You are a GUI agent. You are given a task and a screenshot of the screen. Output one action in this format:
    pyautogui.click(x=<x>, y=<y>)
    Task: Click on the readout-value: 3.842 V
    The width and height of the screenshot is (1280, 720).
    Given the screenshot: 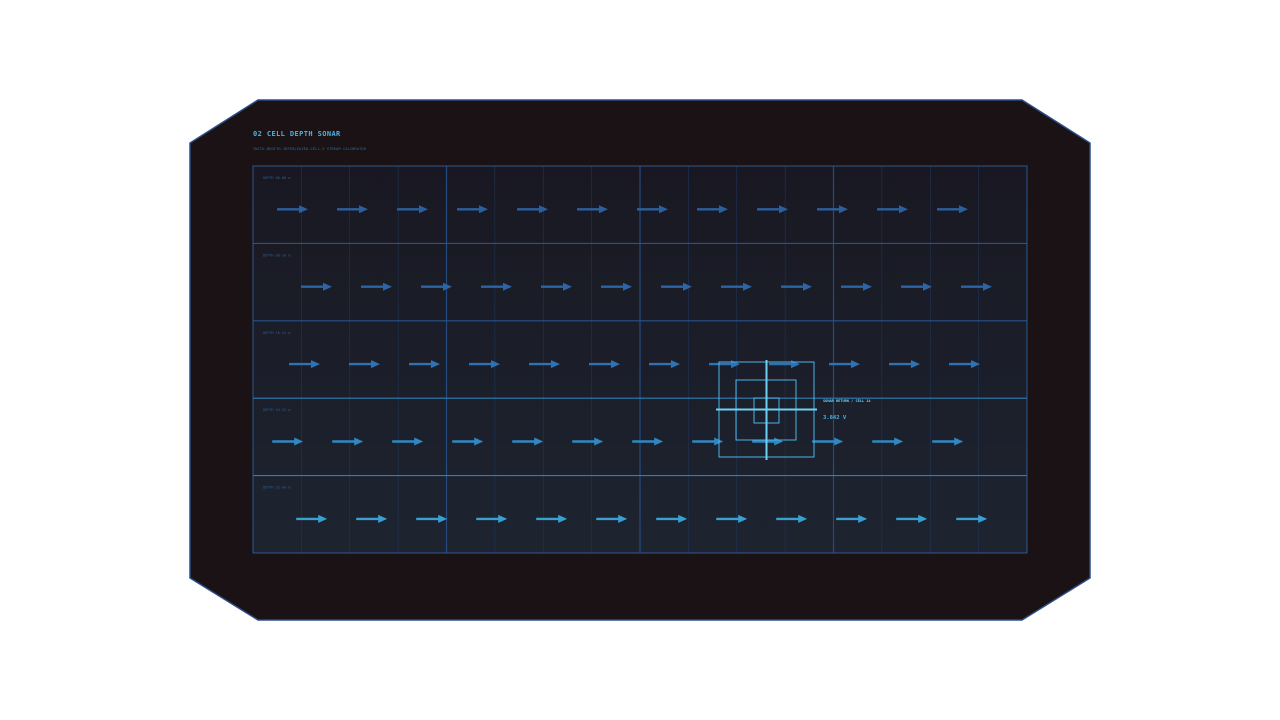 What is the action you would take?
    pyautogui.click(x=835, y=418)
    